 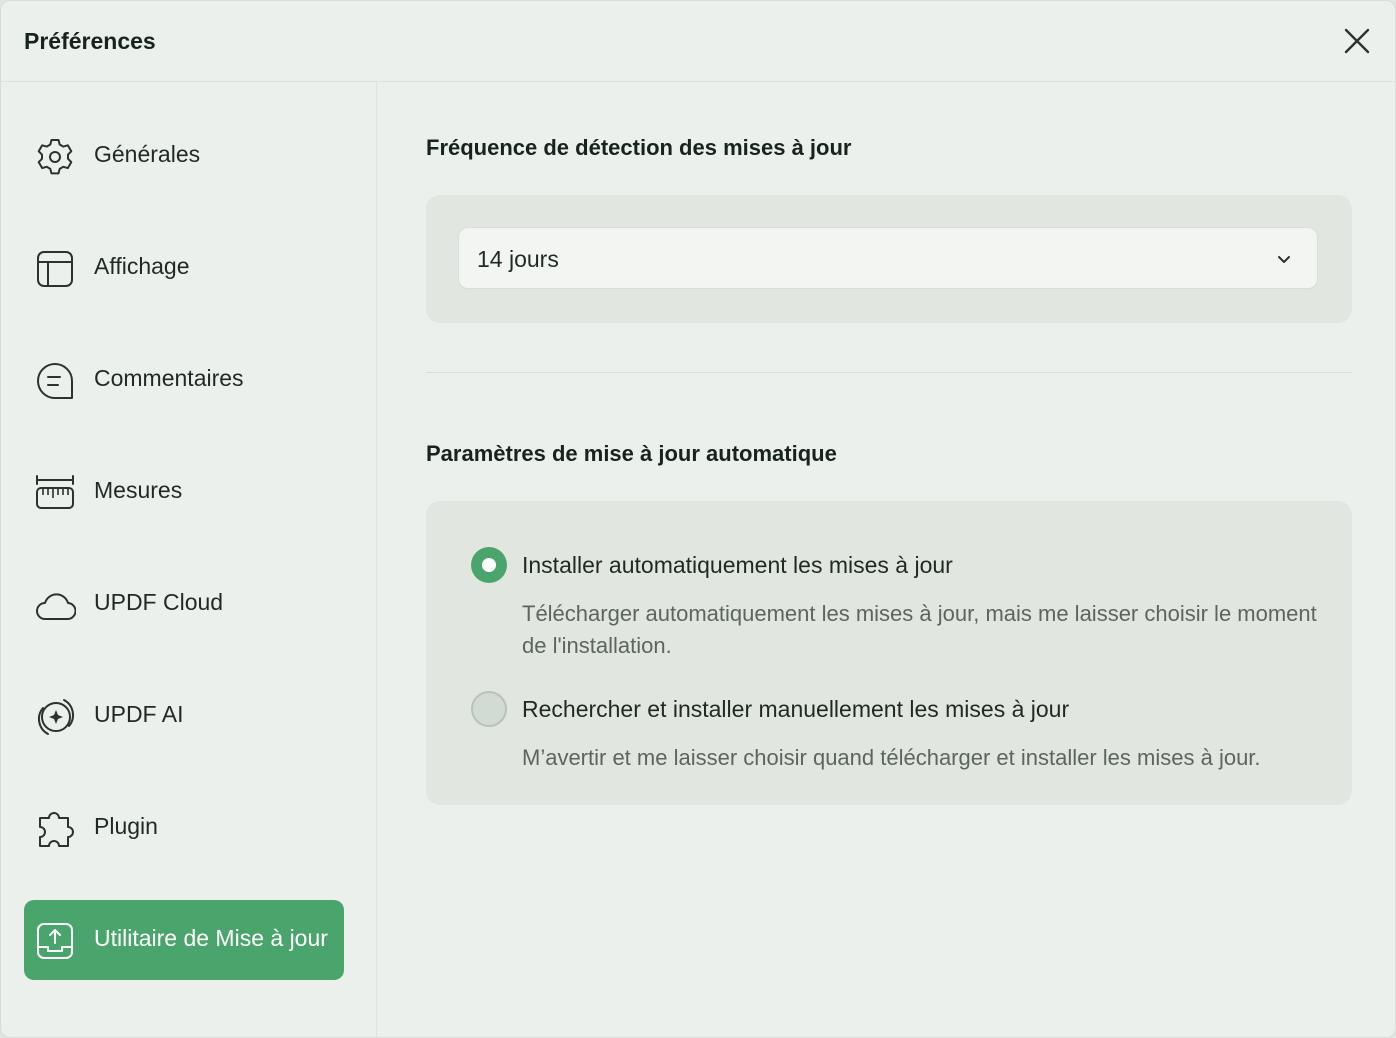 What do you see at coordinates (1284, 259) in the screenshot?
I see `chevron-down-icon` at bounding box center [1284, 259].